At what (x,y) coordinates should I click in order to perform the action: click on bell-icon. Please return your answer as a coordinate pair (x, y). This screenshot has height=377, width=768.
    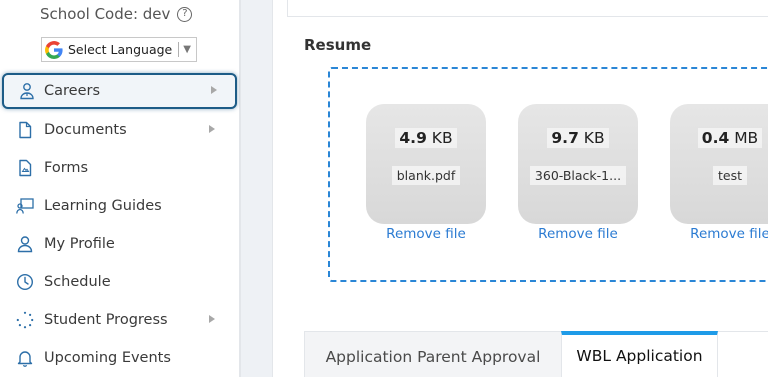
    Looking at the image, I should click on (25, 359).